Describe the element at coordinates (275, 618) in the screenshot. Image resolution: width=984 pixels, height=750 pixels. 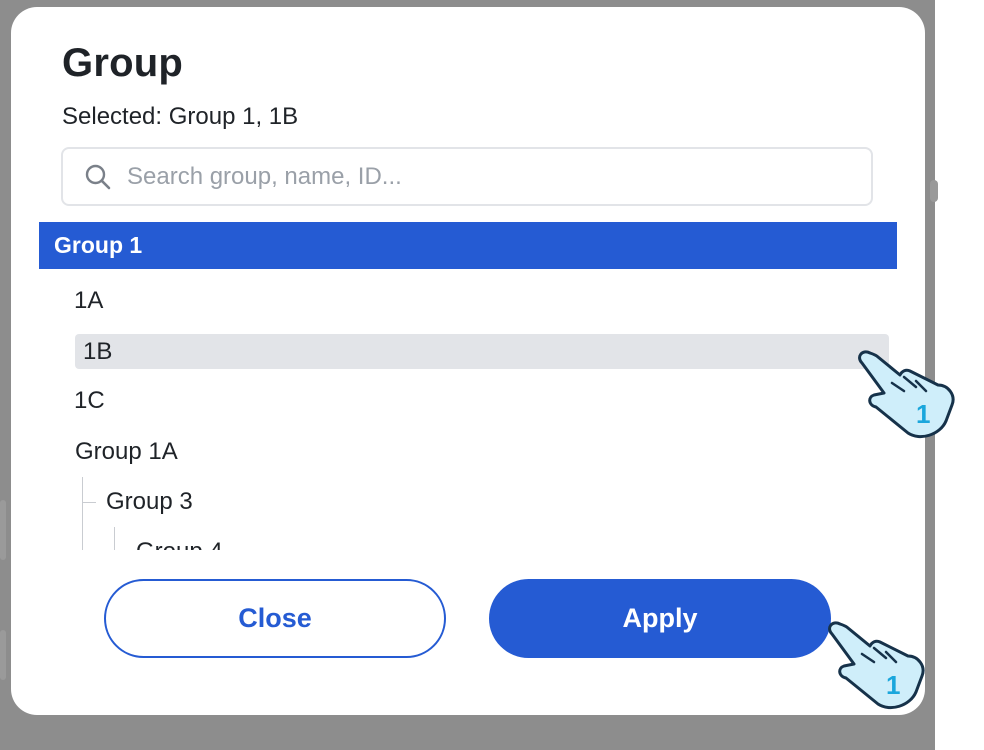
I see `close-button: Close` at that location.